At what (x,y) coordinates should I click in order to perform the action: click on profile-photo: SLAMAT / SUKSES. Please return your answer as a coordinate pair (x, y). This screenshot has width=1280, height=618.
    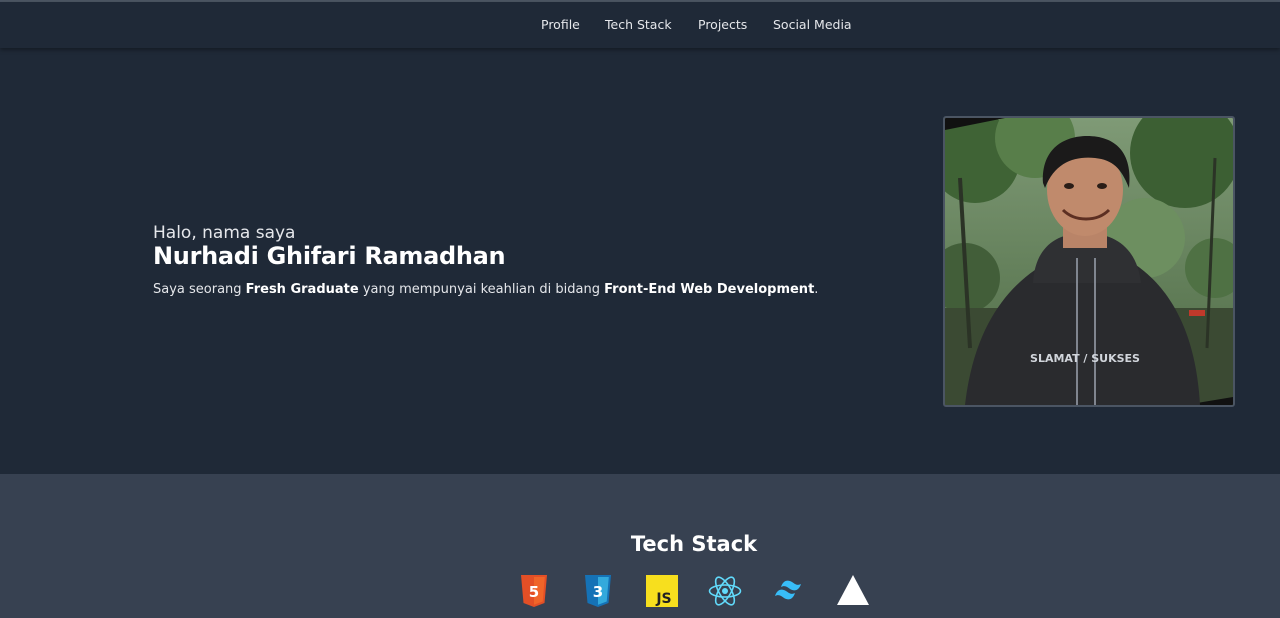
    Looking at the image, I should click on (1089, 261).